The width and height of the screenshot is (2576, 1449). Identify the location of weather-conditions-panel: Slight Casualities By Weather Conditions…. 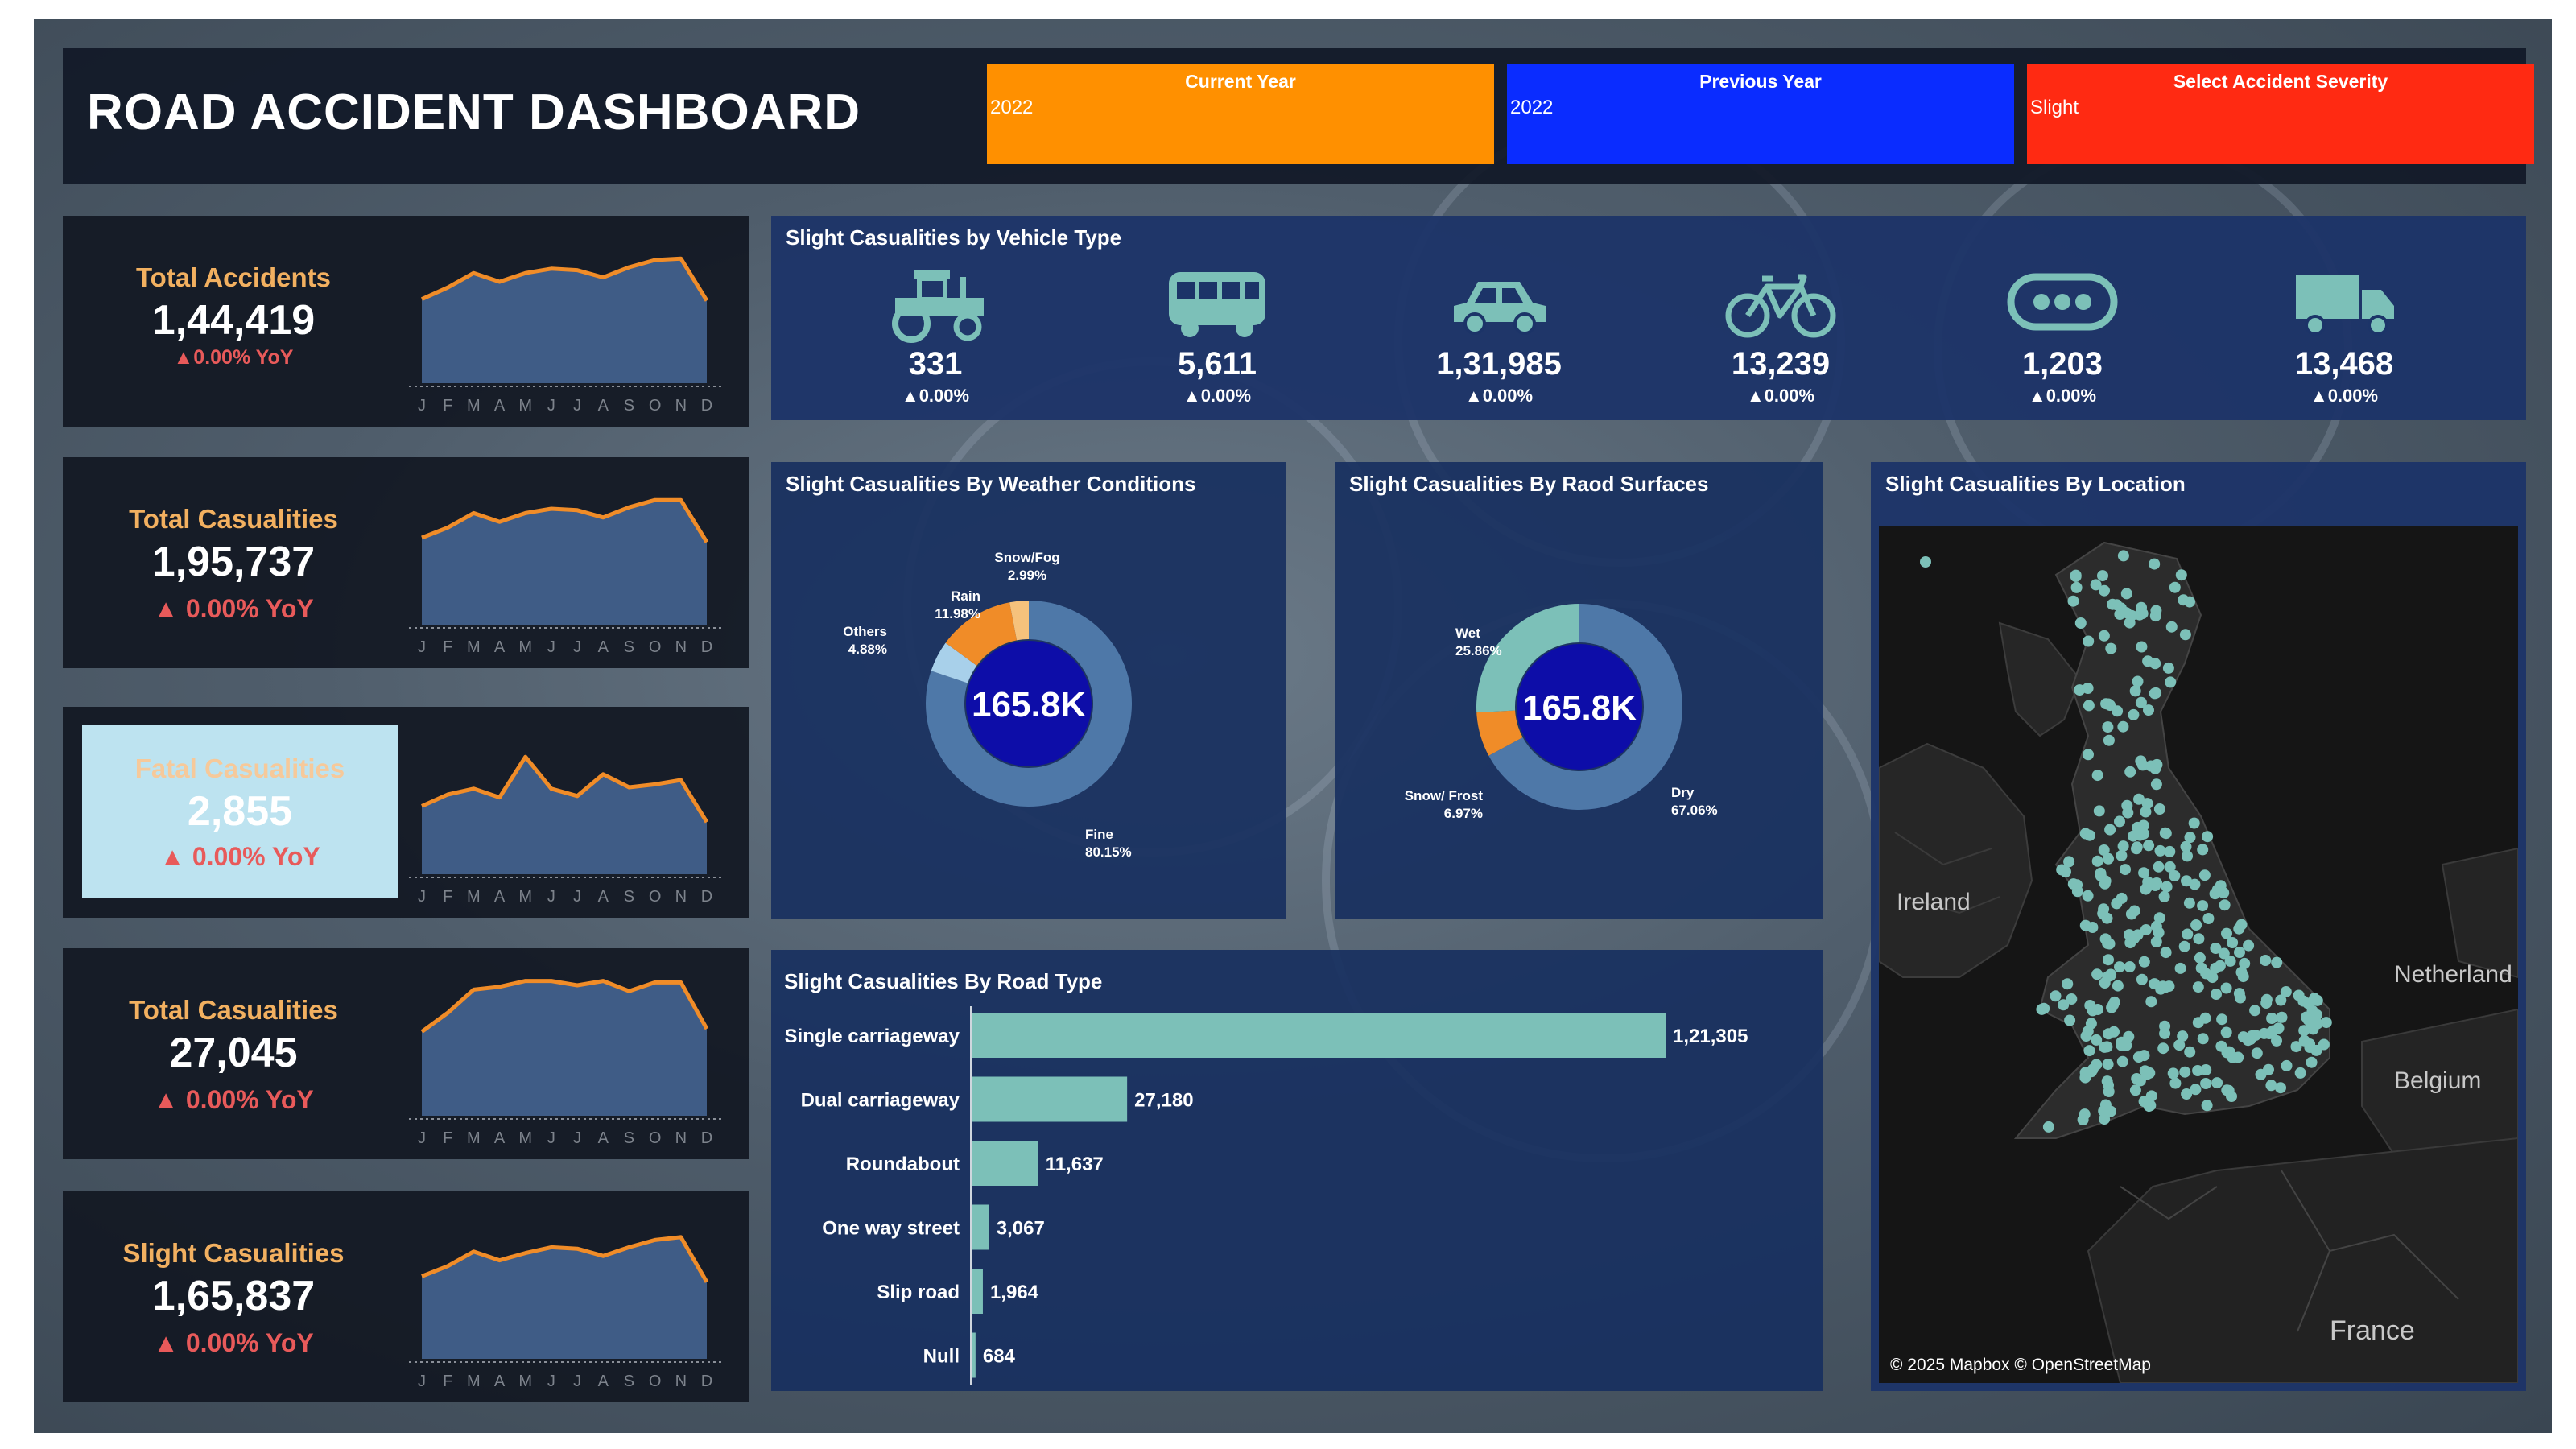
(1028, 690).